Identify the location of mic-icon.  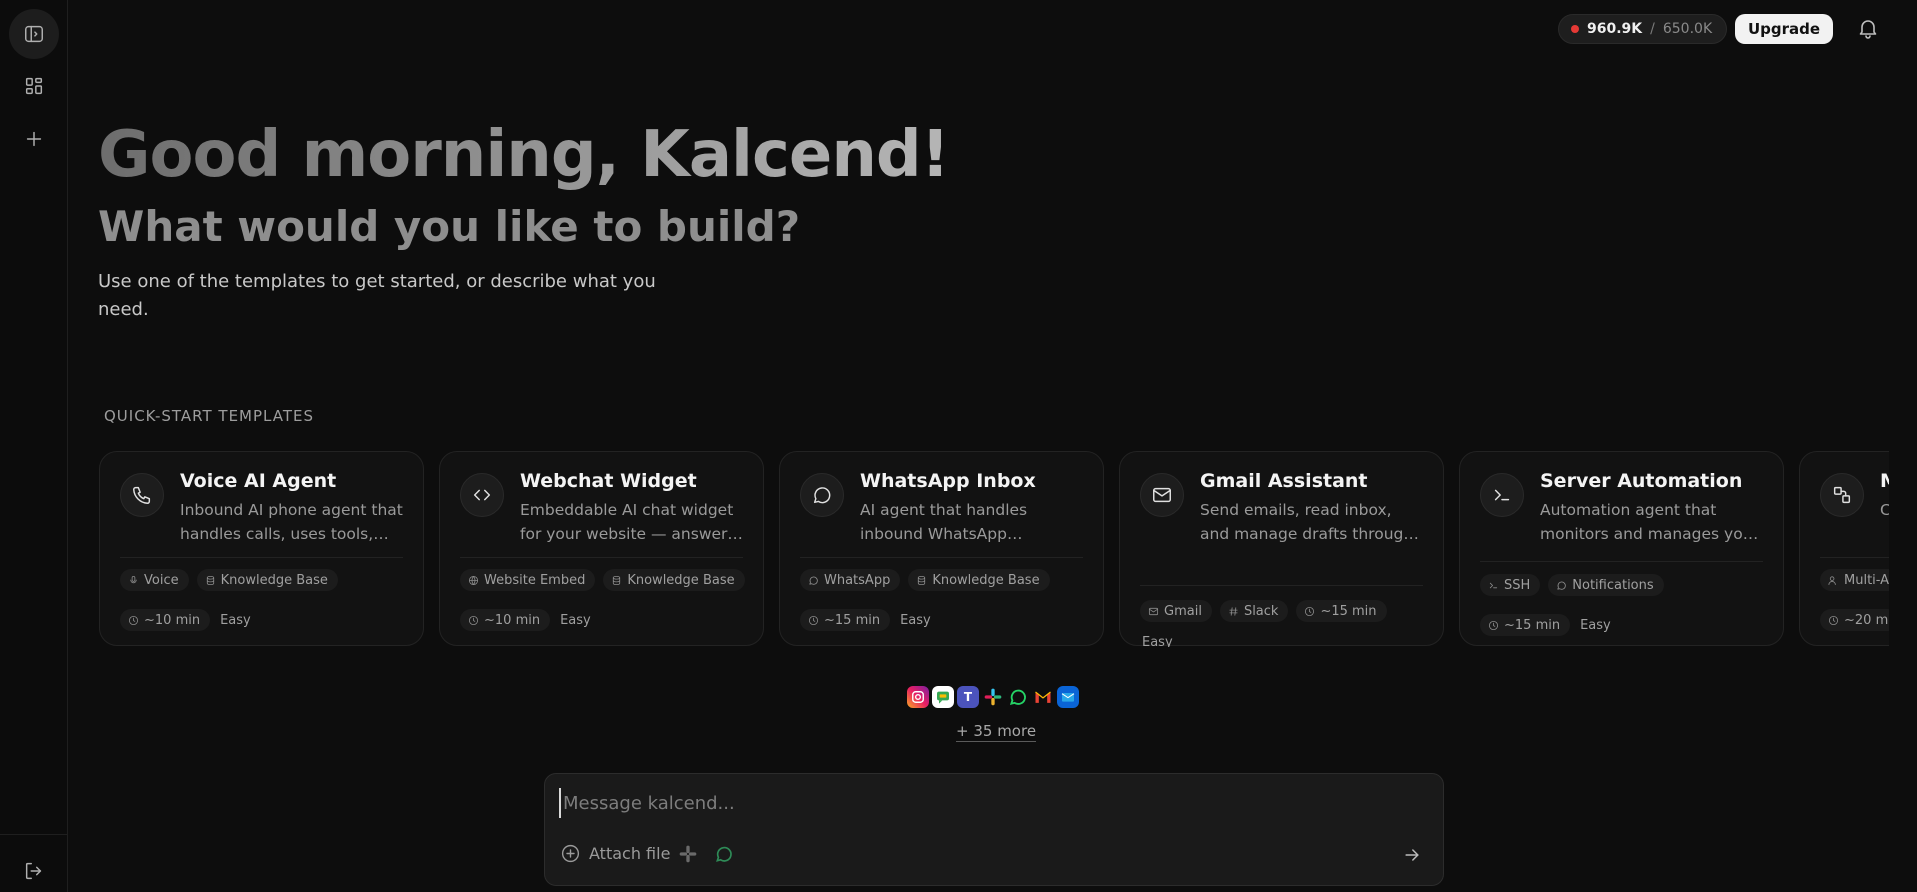
(133, 579).